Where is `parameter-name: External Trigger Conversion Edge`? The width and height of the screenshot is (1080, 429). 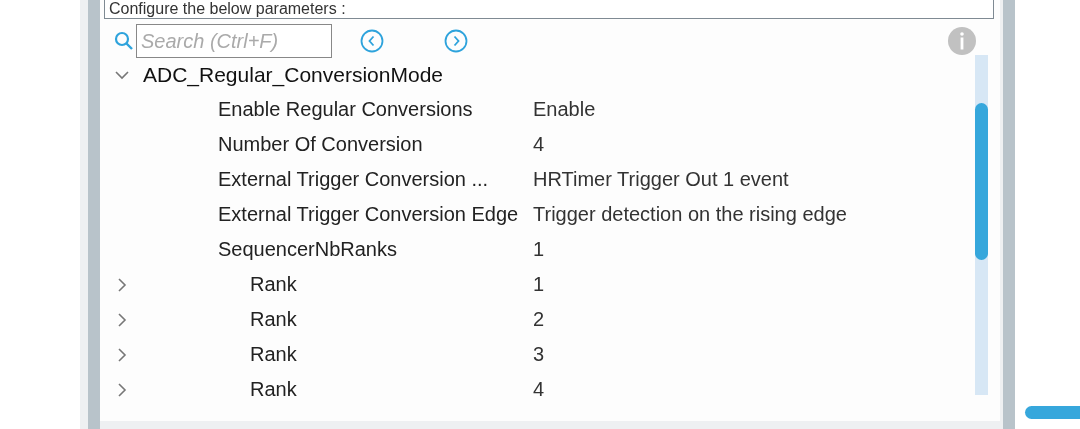 parameter-name: External Trigger Conversion Edge is located at coordinates (369, 214).